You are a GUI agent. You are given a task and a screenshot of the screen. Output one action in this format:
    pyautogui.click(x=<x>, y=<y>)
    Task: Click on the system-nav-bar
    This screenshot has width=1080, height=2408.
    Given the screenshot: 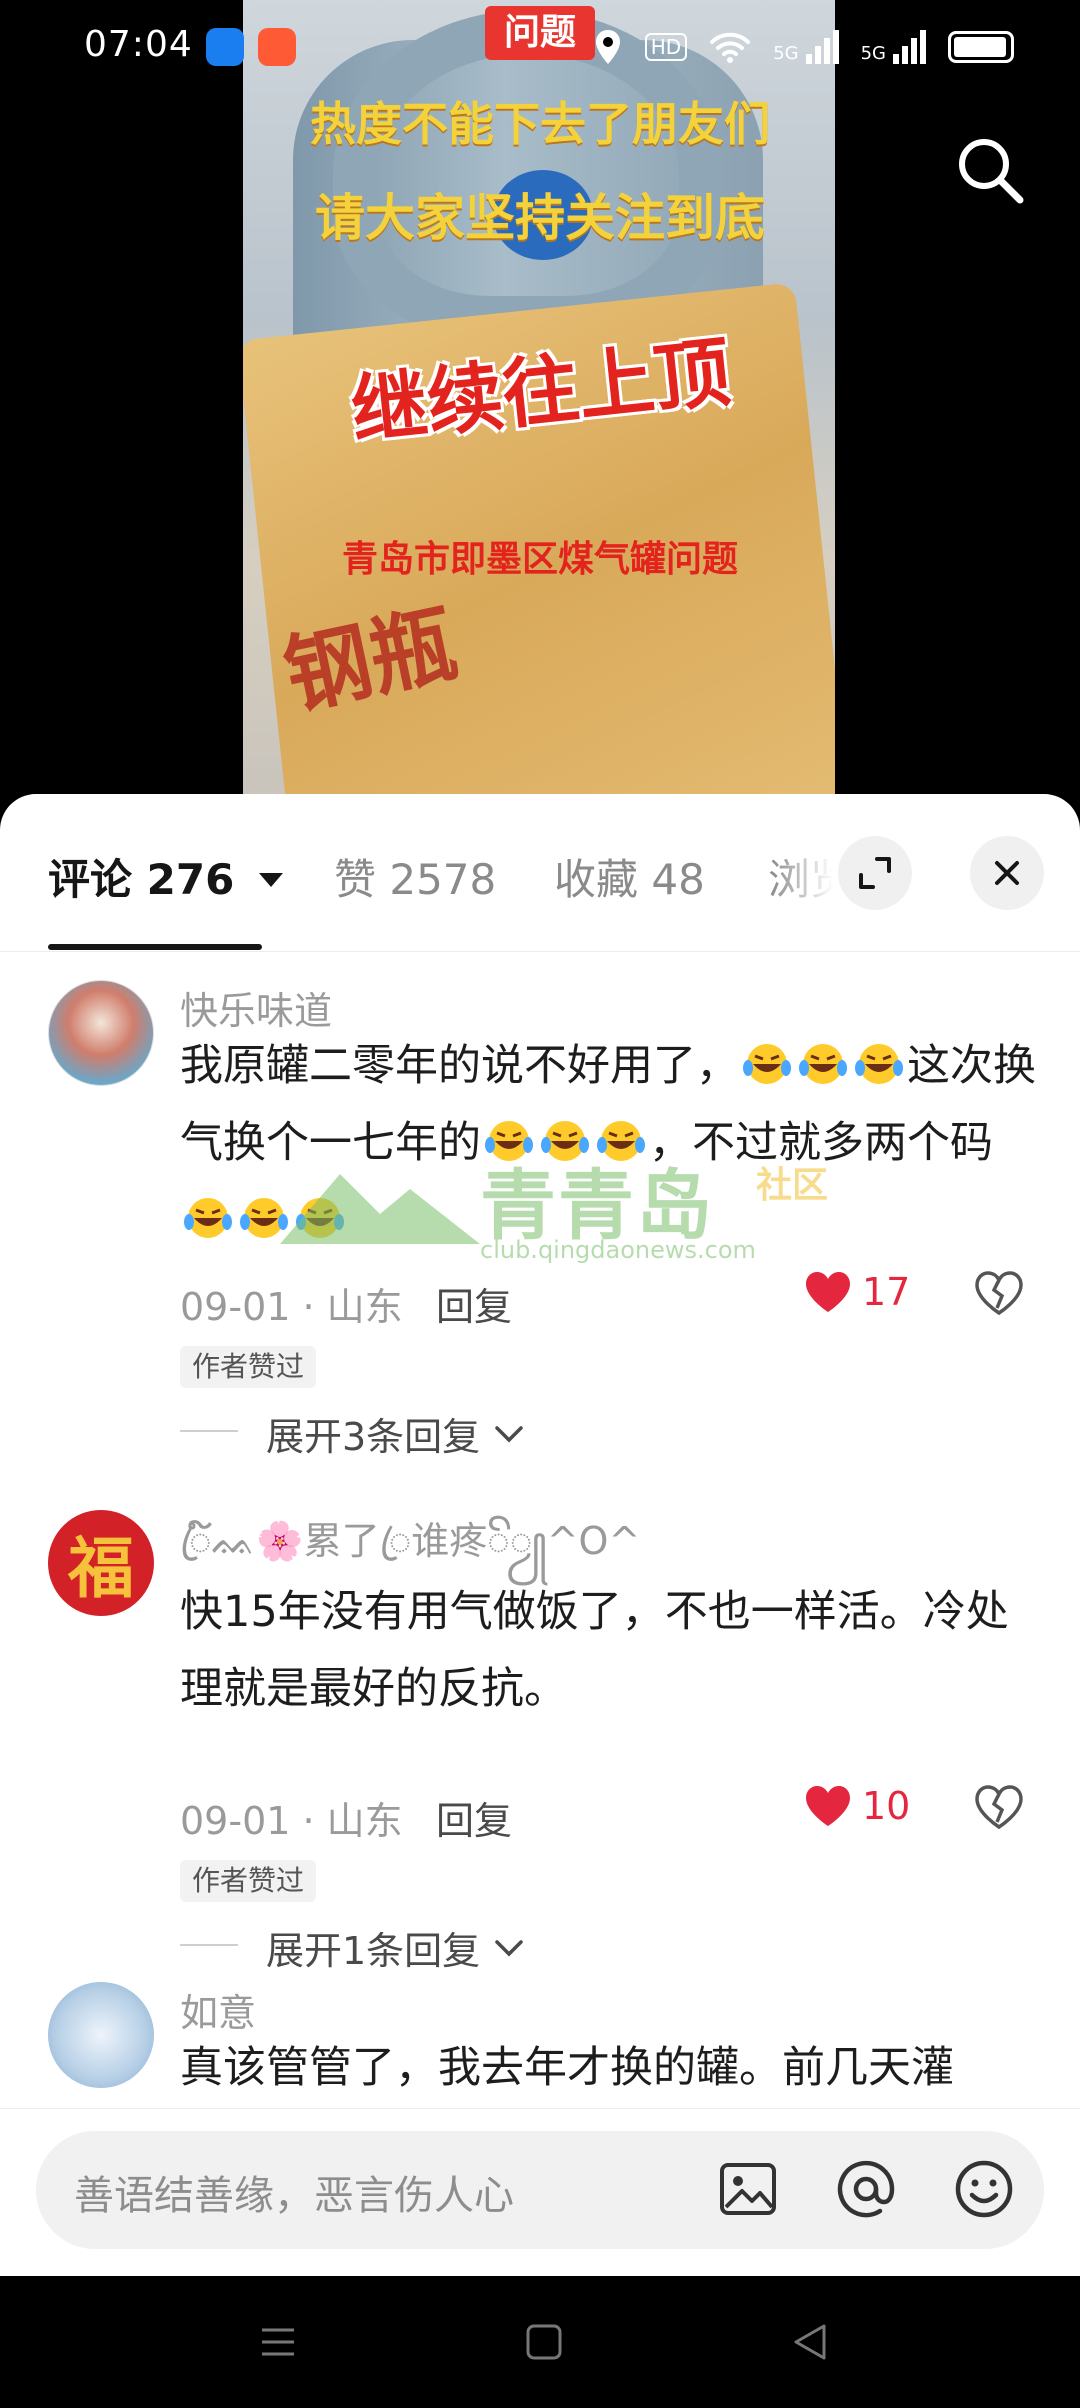 What is the action you would take?
    pyautogui.click(x=540, y=2342)
    